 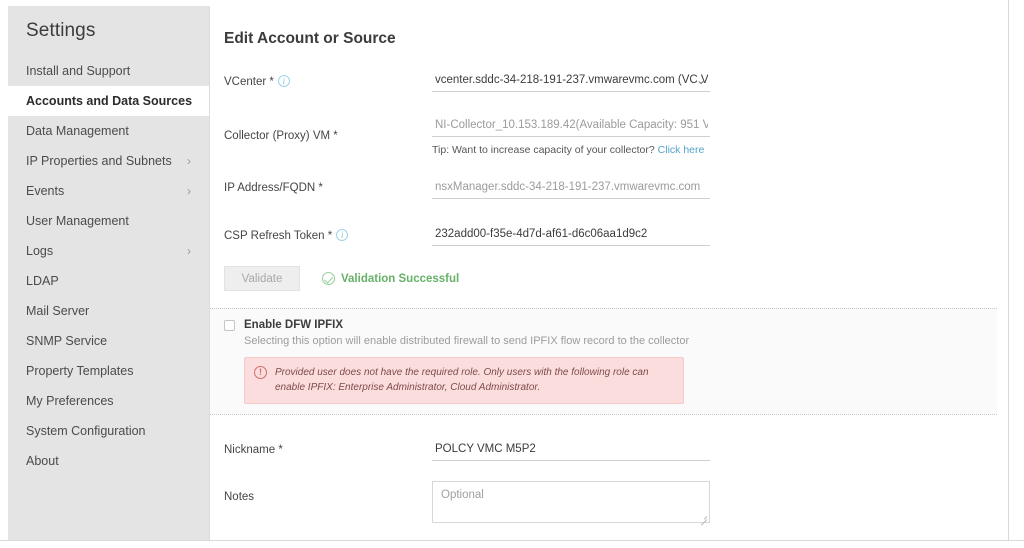 What do you see at coordinates (239, 497) in the screenshot?
I see `notes-label: Notes` at bounding box center [239, 497].